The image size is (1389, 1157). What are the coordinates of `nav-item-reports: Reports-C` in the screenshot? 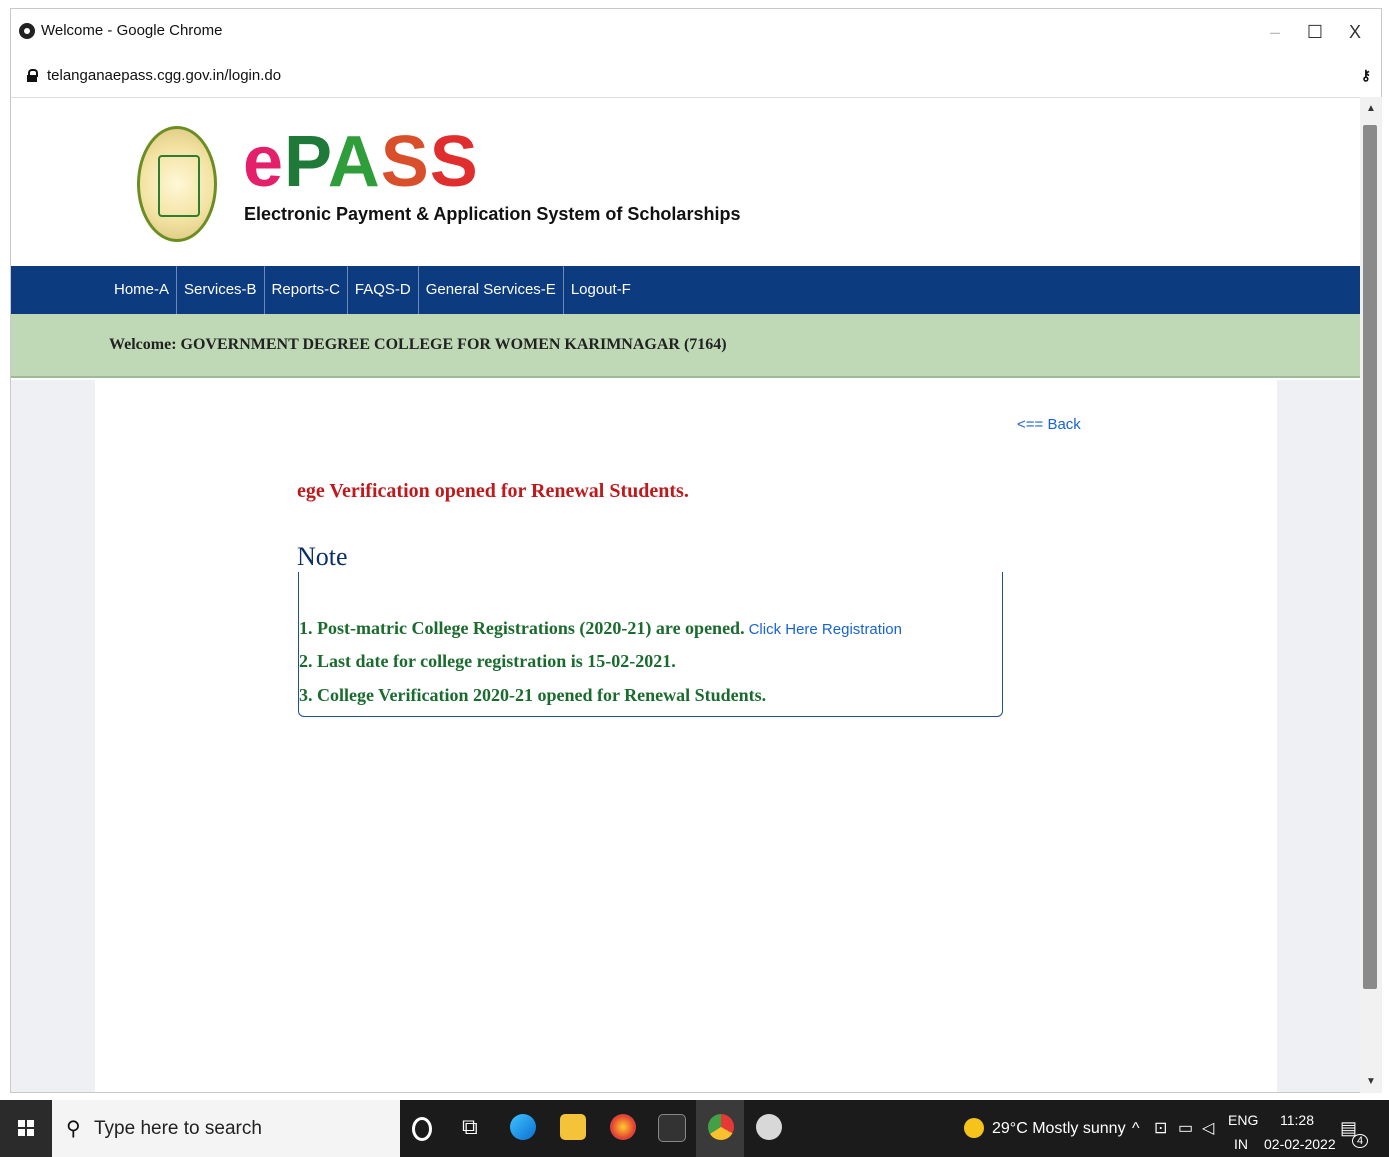 It's located at (306, 290).